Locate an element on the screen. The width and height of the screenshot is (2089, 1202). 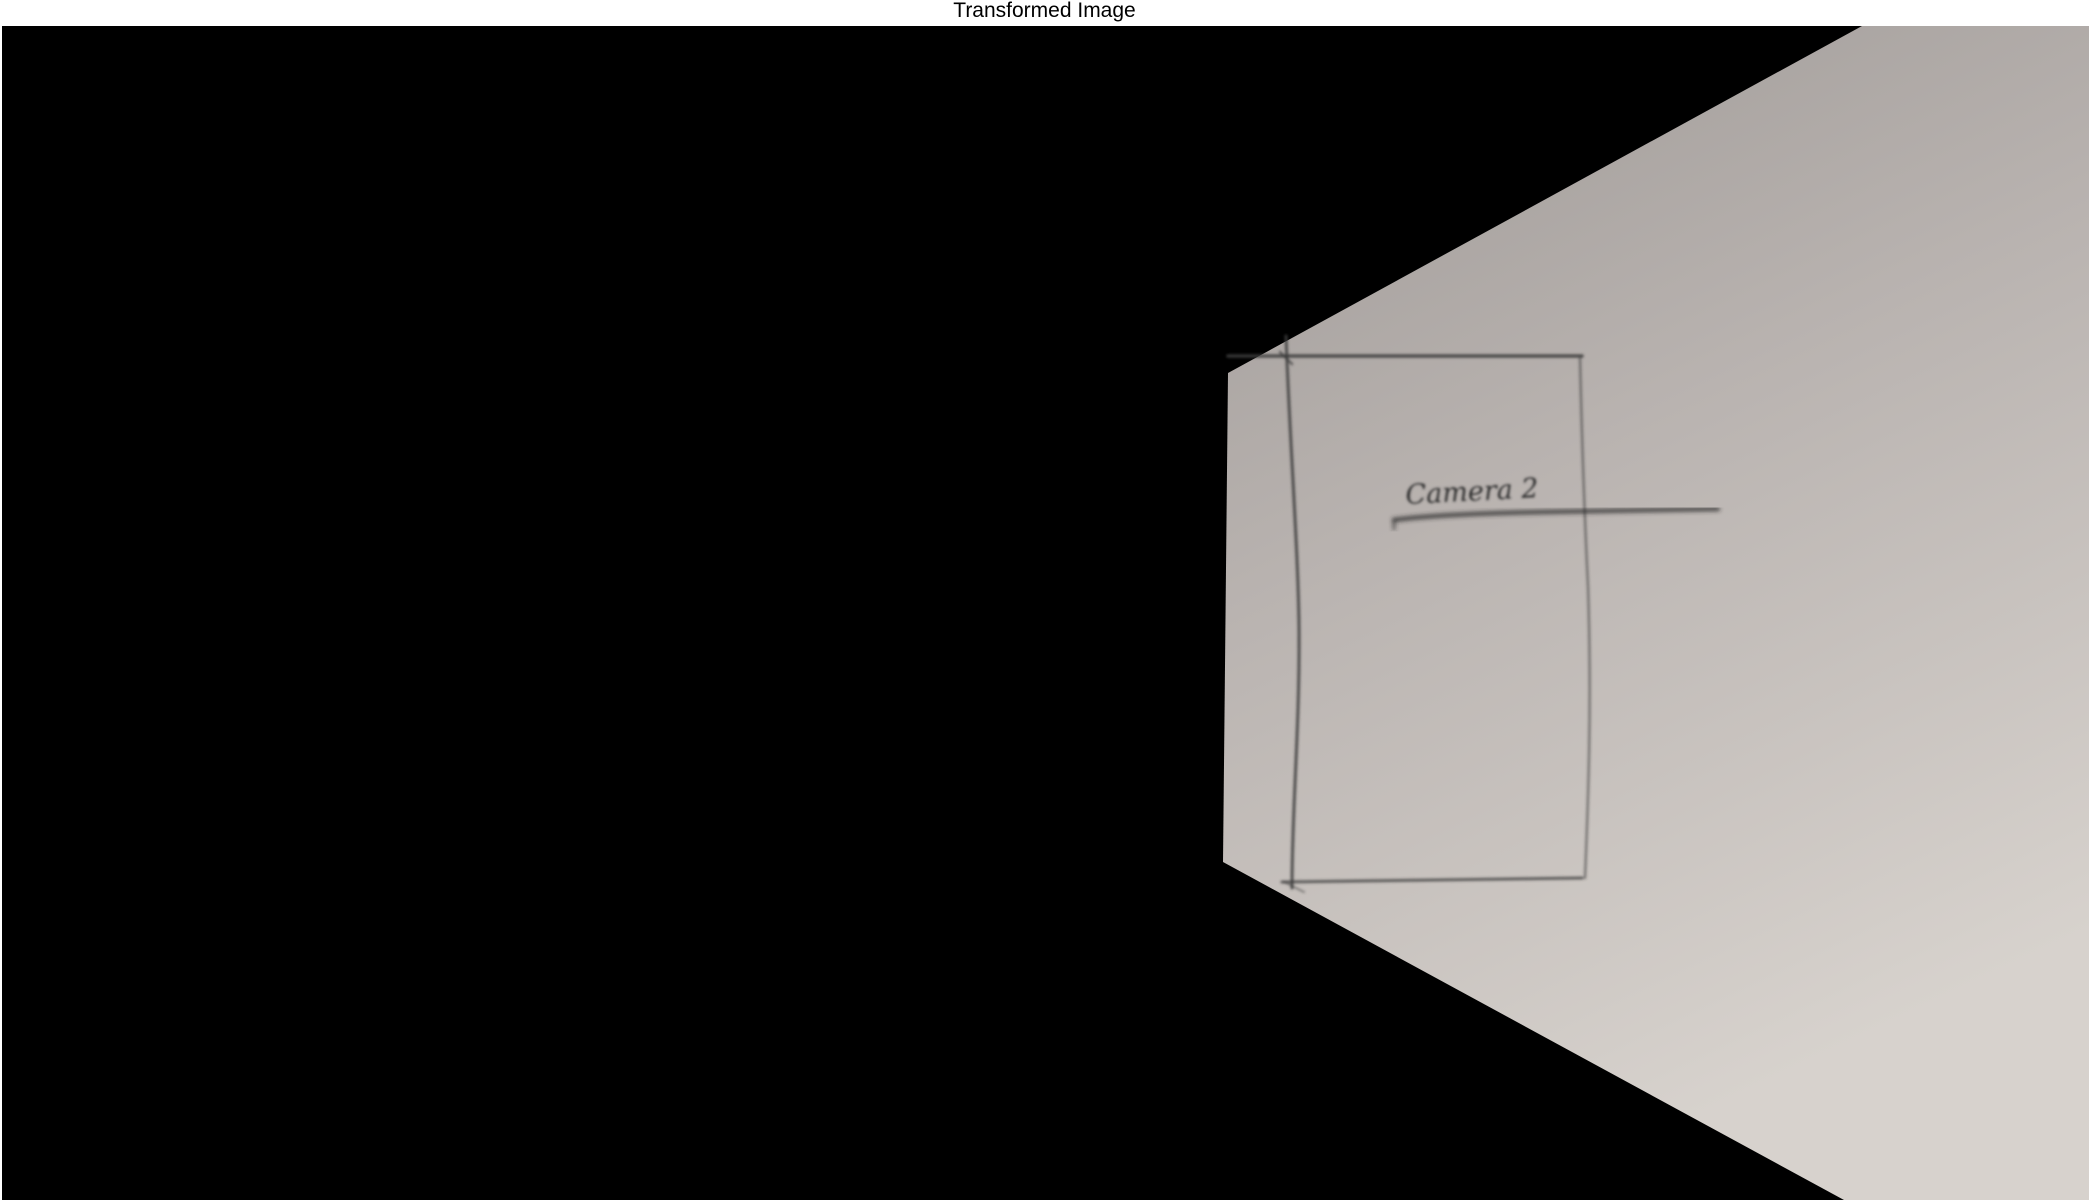
figure-title: Transformed Image is located at coordinates (1044, 11).